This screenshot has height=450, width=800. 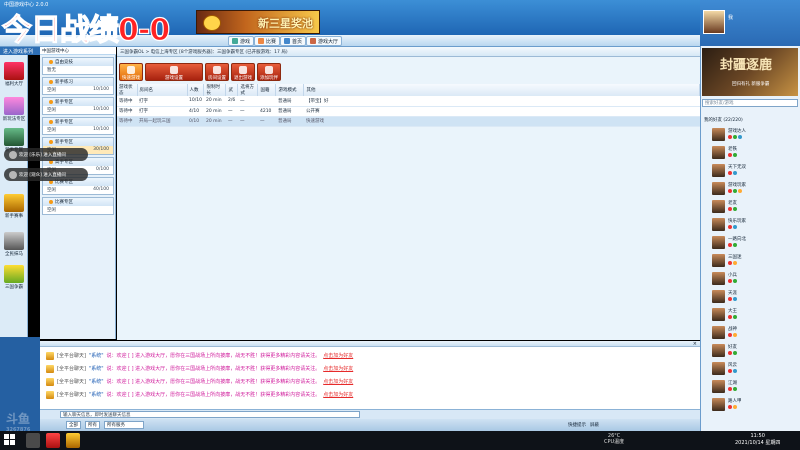 I want to click on friend-item: 天下无双, so click(x=755, y=171).